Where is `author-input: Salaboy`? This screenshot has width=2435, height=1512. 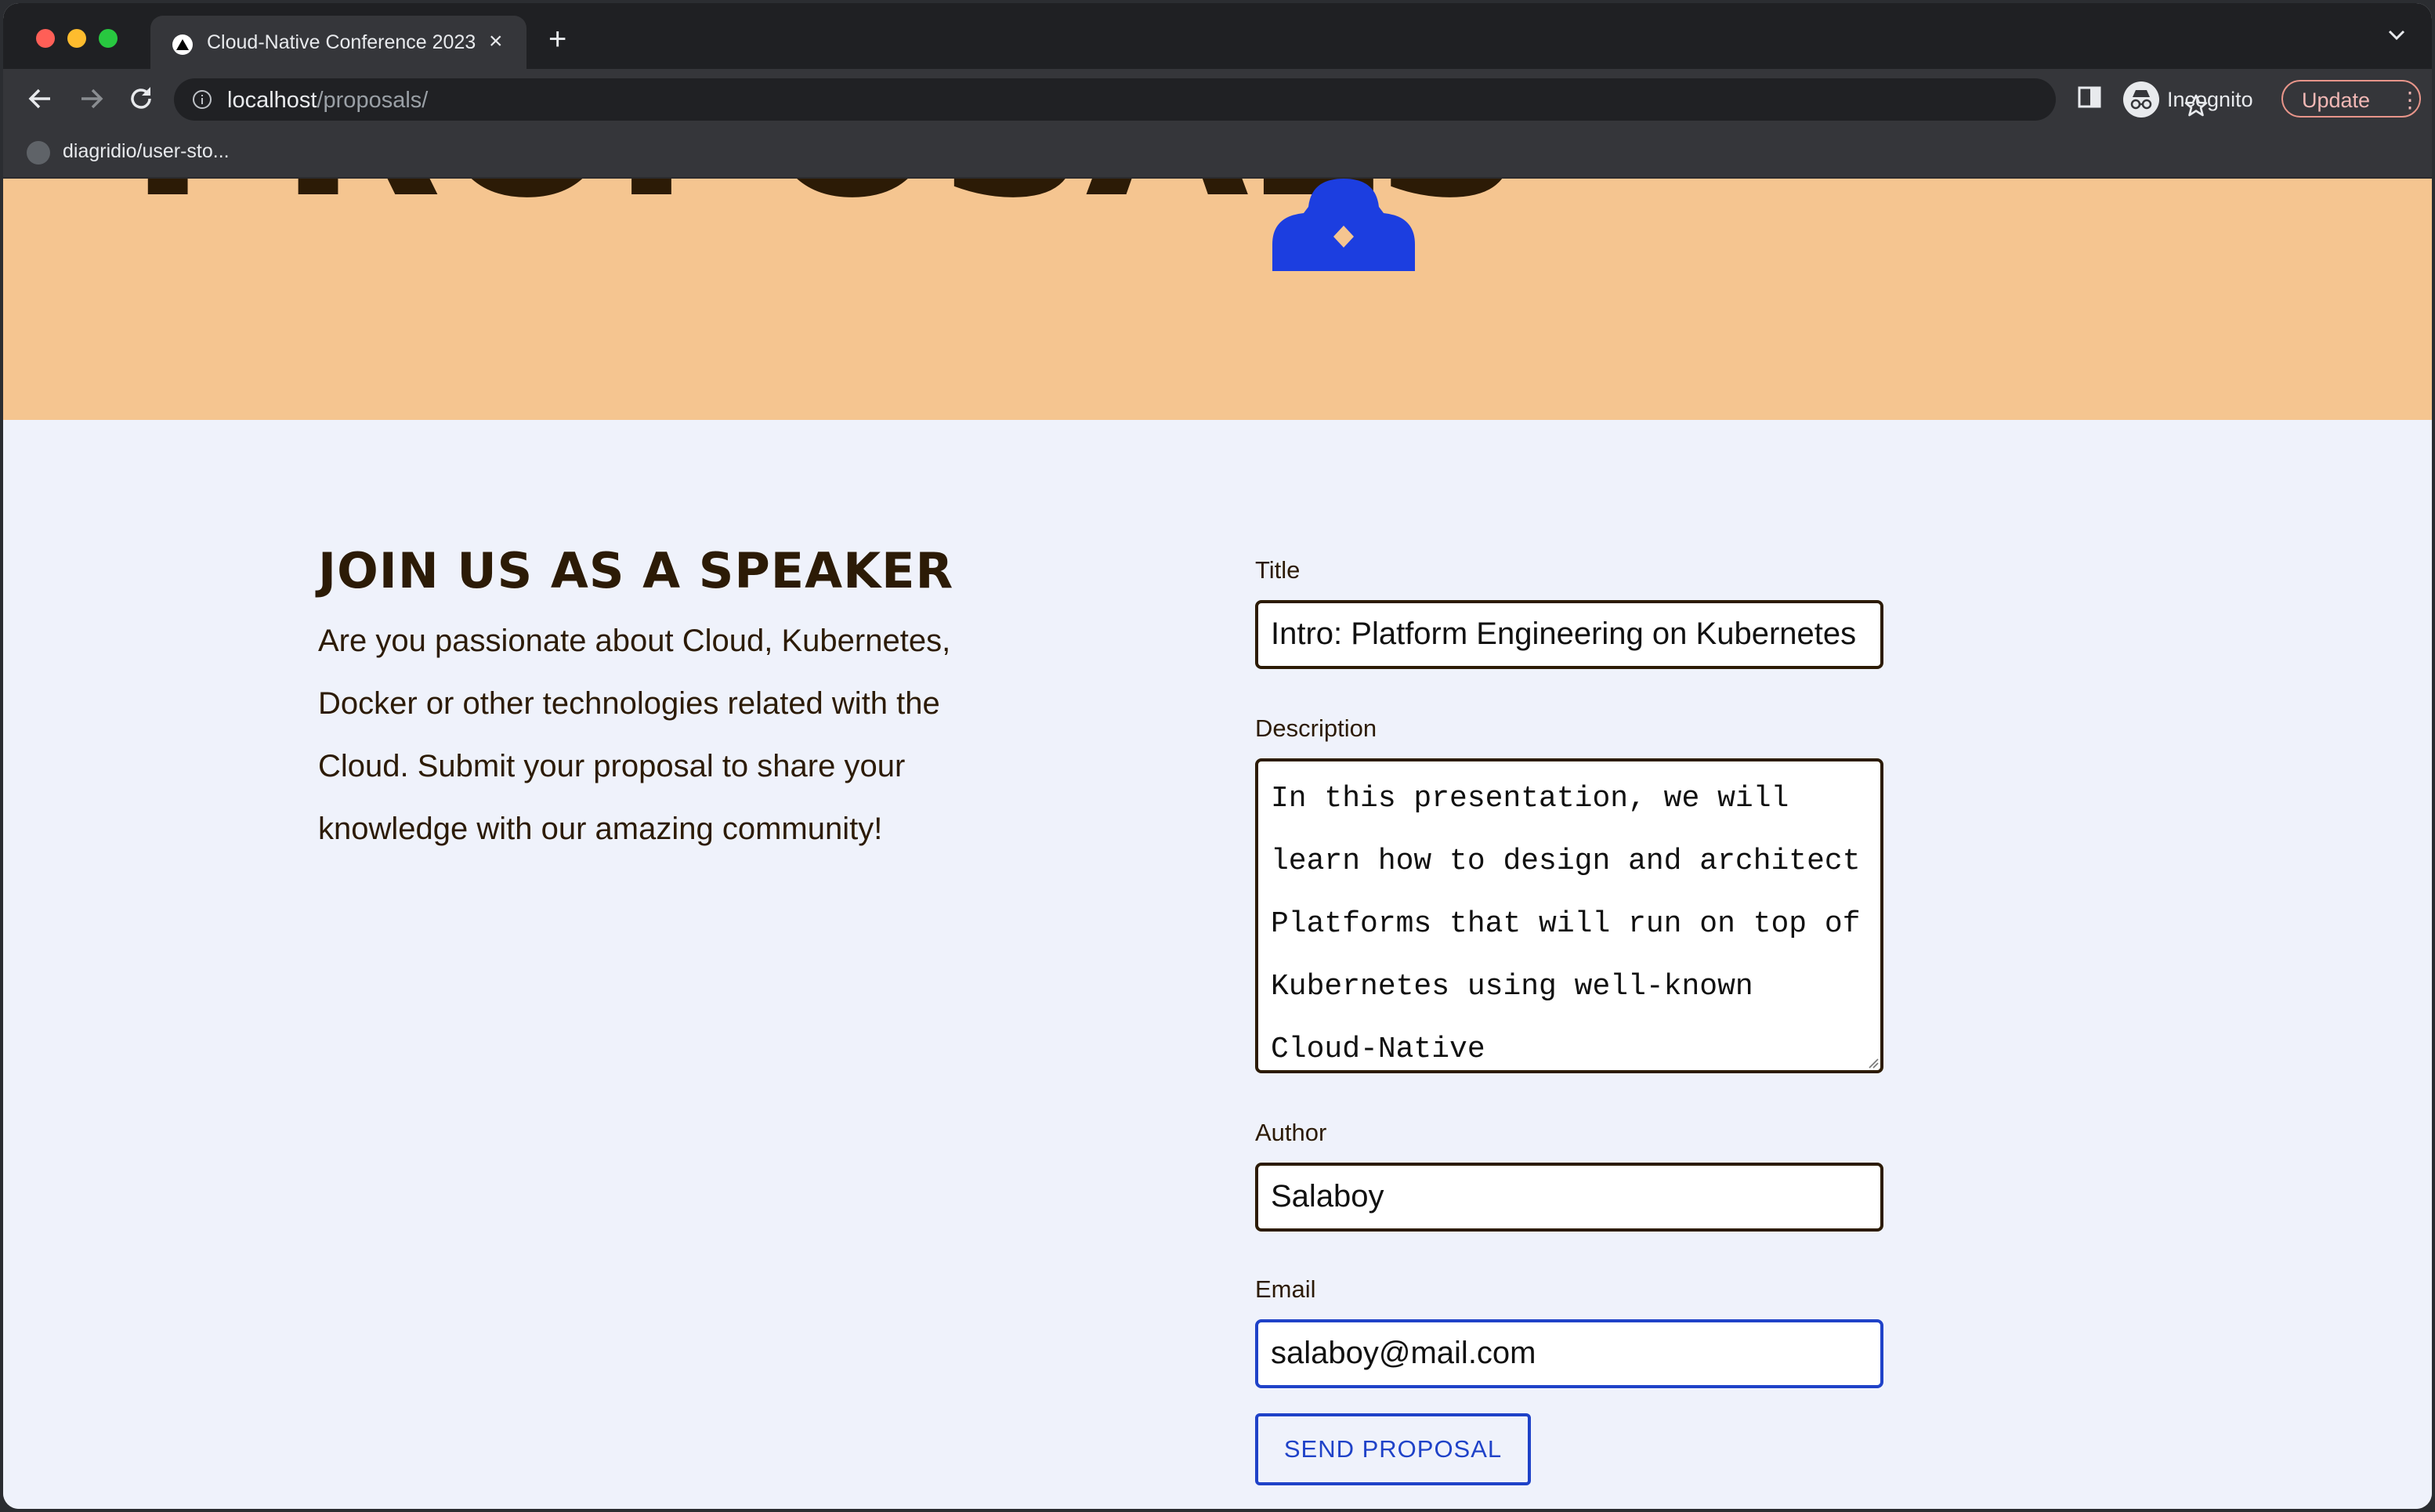 author-input: Salaboy is located at coordinates (1569, 1198).